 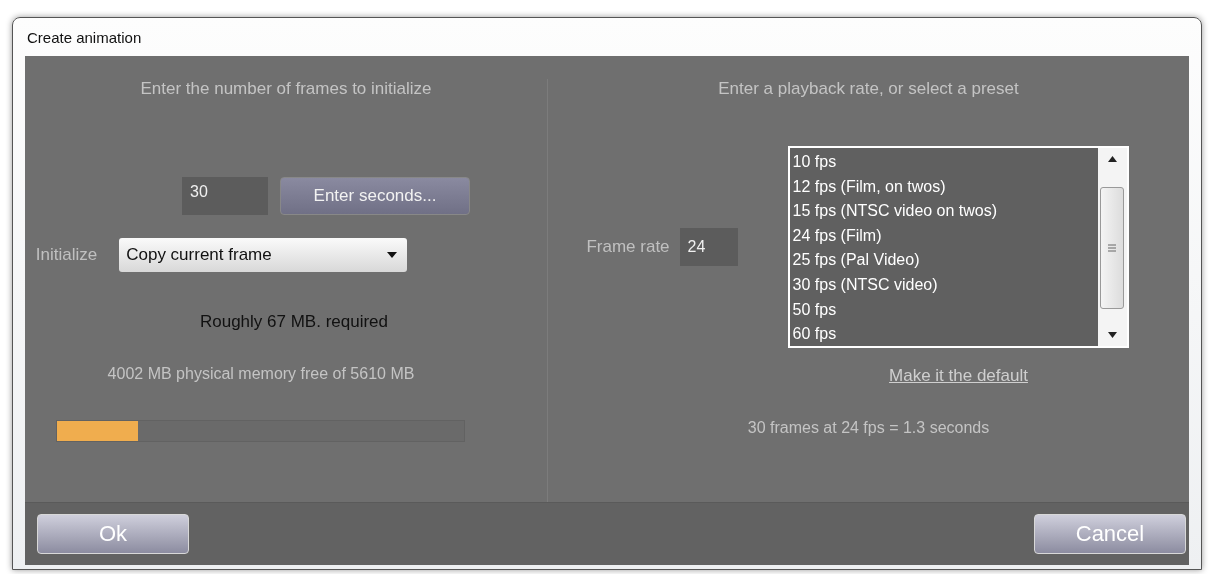 I want to click on preset-item: 24 fps (Film), so click(x=945, y=236).